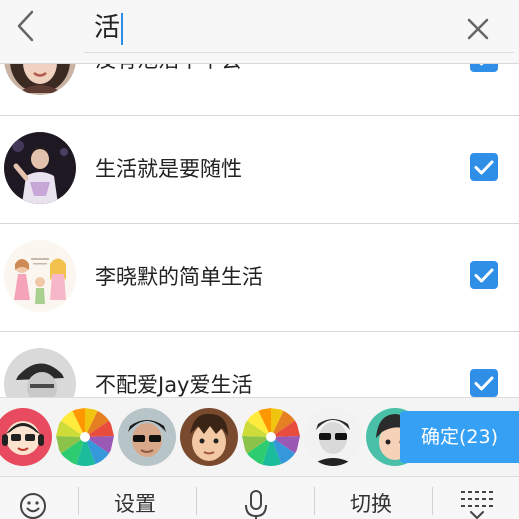 This screenshot has height=519, width=519. I want to click on search-header: 活, so click(259, 32).